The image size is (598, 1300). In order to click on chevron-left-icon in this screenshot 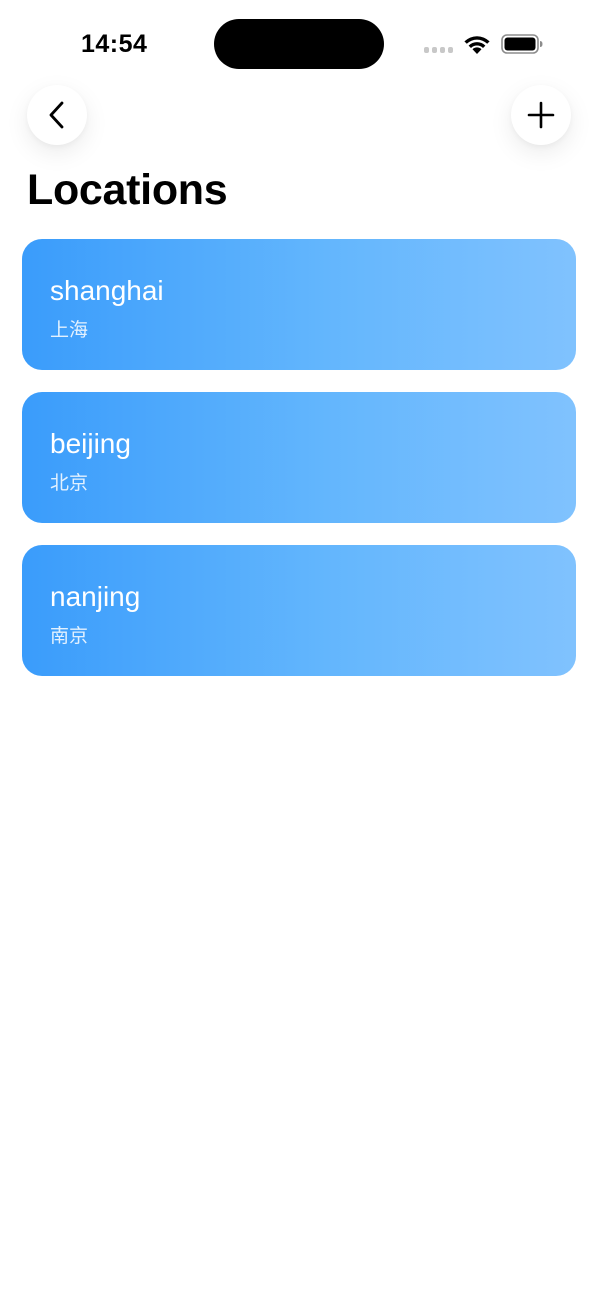, I will do `click(56, 115)`.